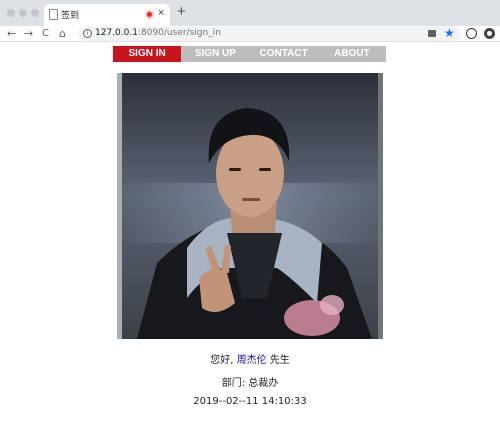 The width and height of the screenshot is (500, 425). I want to click on window-maximize-dot, so click(35, 13).